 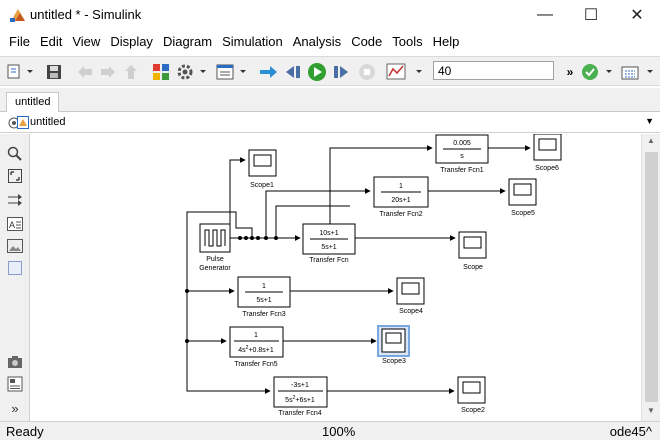 What do you see at coordinates (637, 15) in the screenshot?
I see `close-button: ✕` at bounding box center [637, 15].